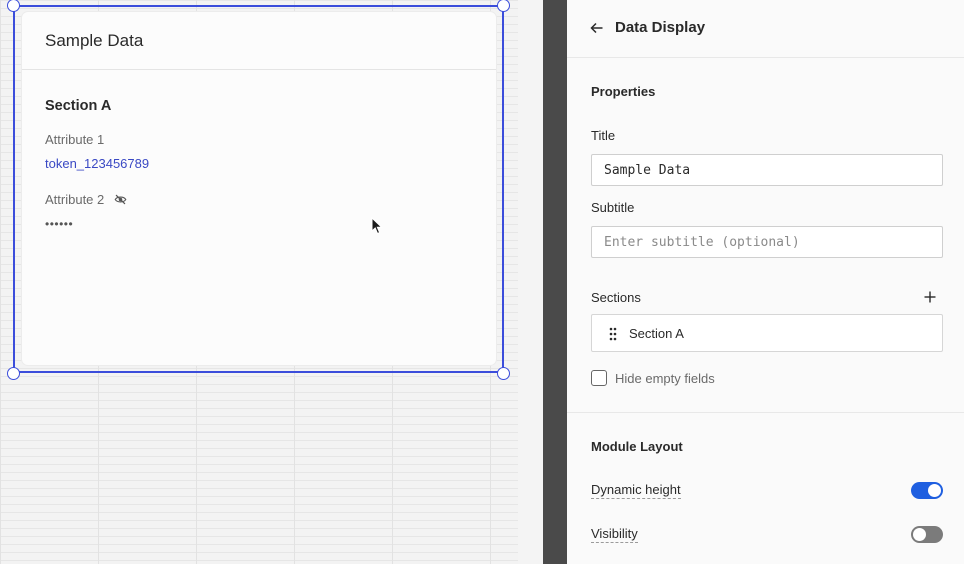  I want to click on mouse-cursor-icon, so click(377, 226).